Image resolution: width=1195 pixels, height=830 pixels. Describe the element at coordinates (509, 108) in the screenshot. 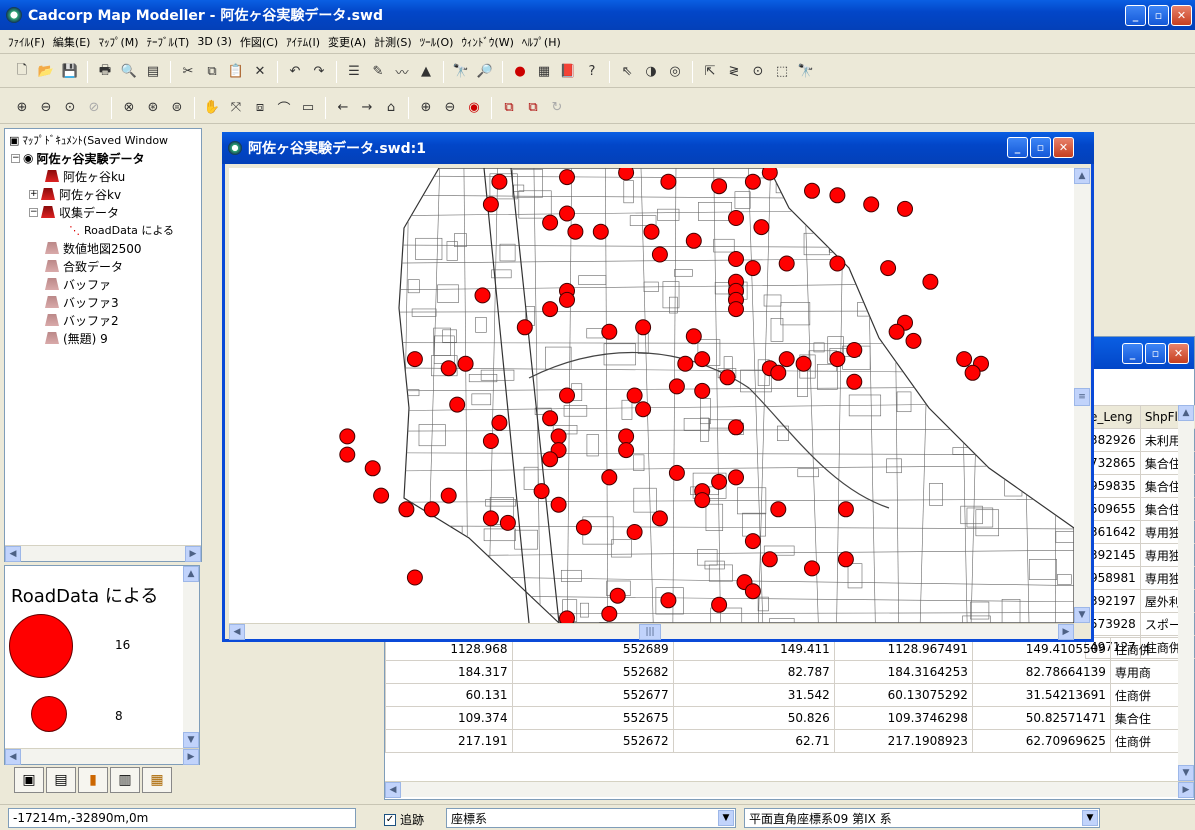

I see `copy-map-icon: ⧉` at that location.